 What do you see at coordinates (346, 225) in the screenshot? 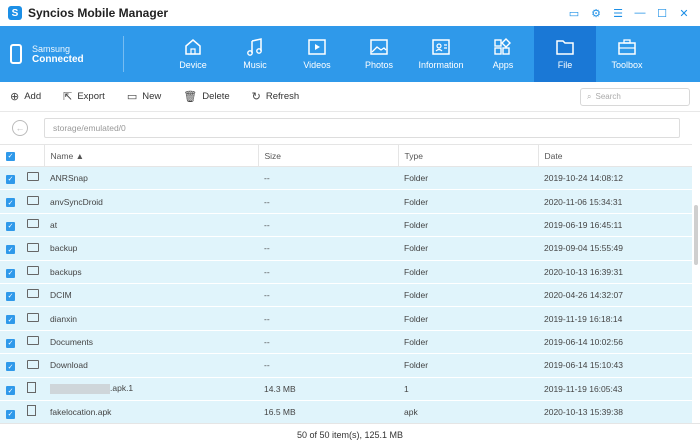
I see `table-row: ✓ at -- Folder 2019-06-19 16:45:11` at bounding box center [346, 225].